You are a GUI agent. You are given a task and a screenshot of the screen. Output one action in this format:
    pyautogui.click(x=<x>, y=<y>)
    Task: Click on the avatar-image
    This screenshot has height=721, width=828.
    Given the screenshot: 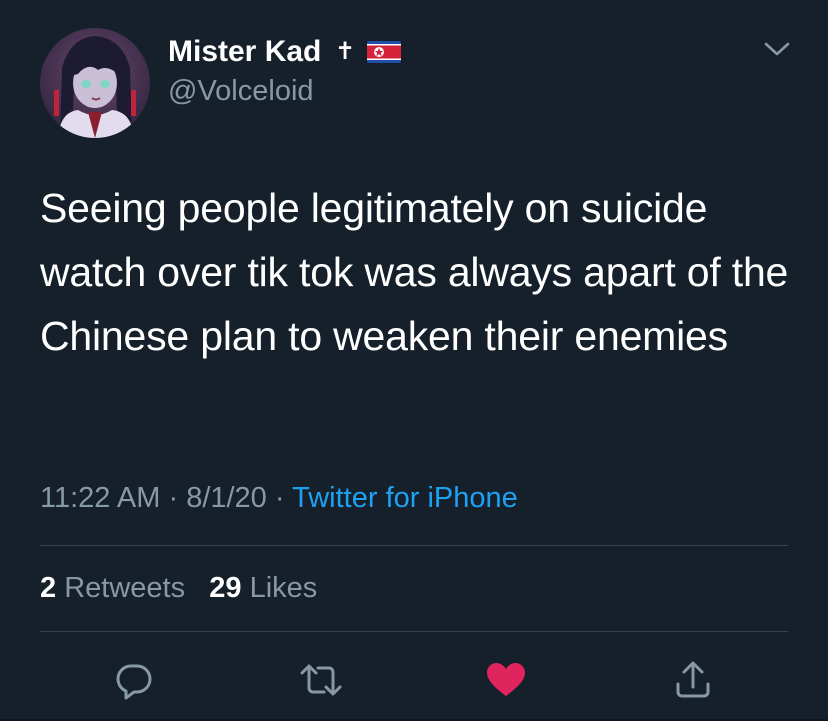 What is the action you would take?
    pyautogui.click(x=95, y=83)
    